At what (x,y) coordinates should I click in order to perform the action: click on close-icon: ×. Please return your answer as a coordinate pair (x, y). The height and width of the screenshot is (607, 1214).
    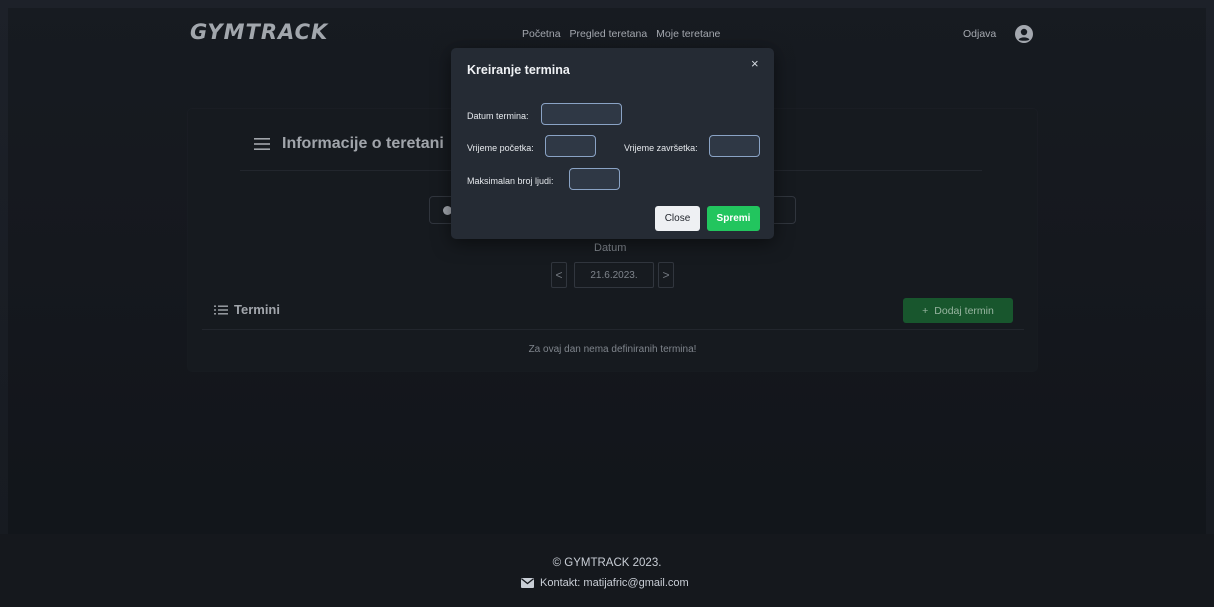
    Looking at the image, I should click on (755, 63).